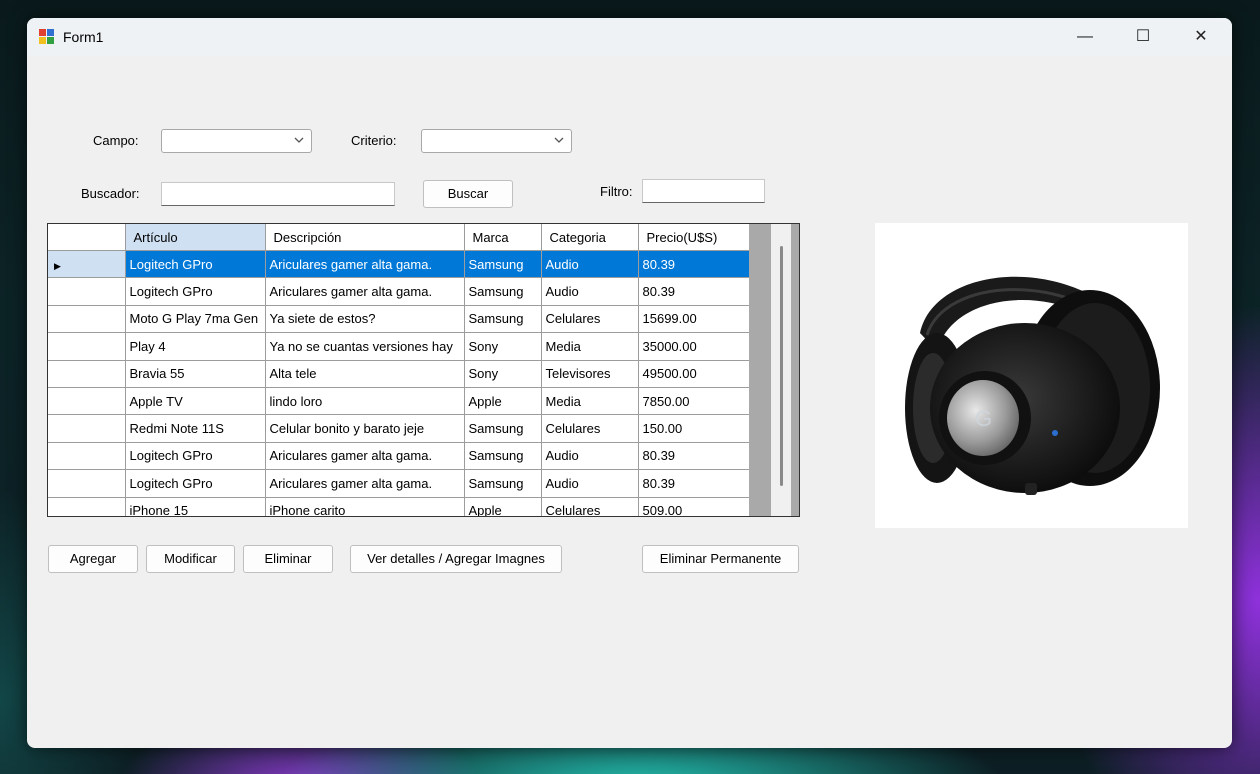 This screenshot has height=774, width=1260. Describe the element at coordinates (278, 194) in the screenshot. I see `buscador-input` at that location.